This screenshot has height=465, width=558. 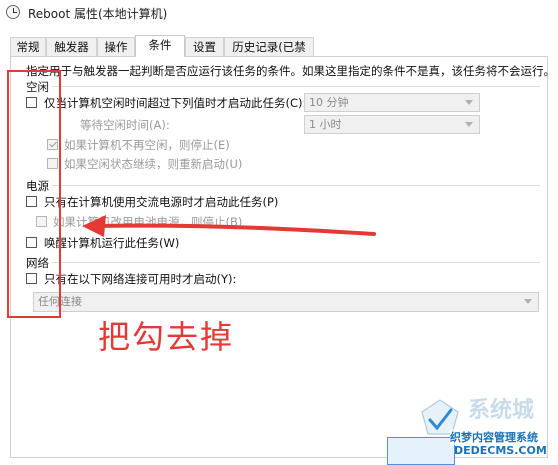 What do you see at coordinates (329, 102) in the screenshot?
I see `idle-duration-value: 10 分钟` at bounding box center [329, 102].